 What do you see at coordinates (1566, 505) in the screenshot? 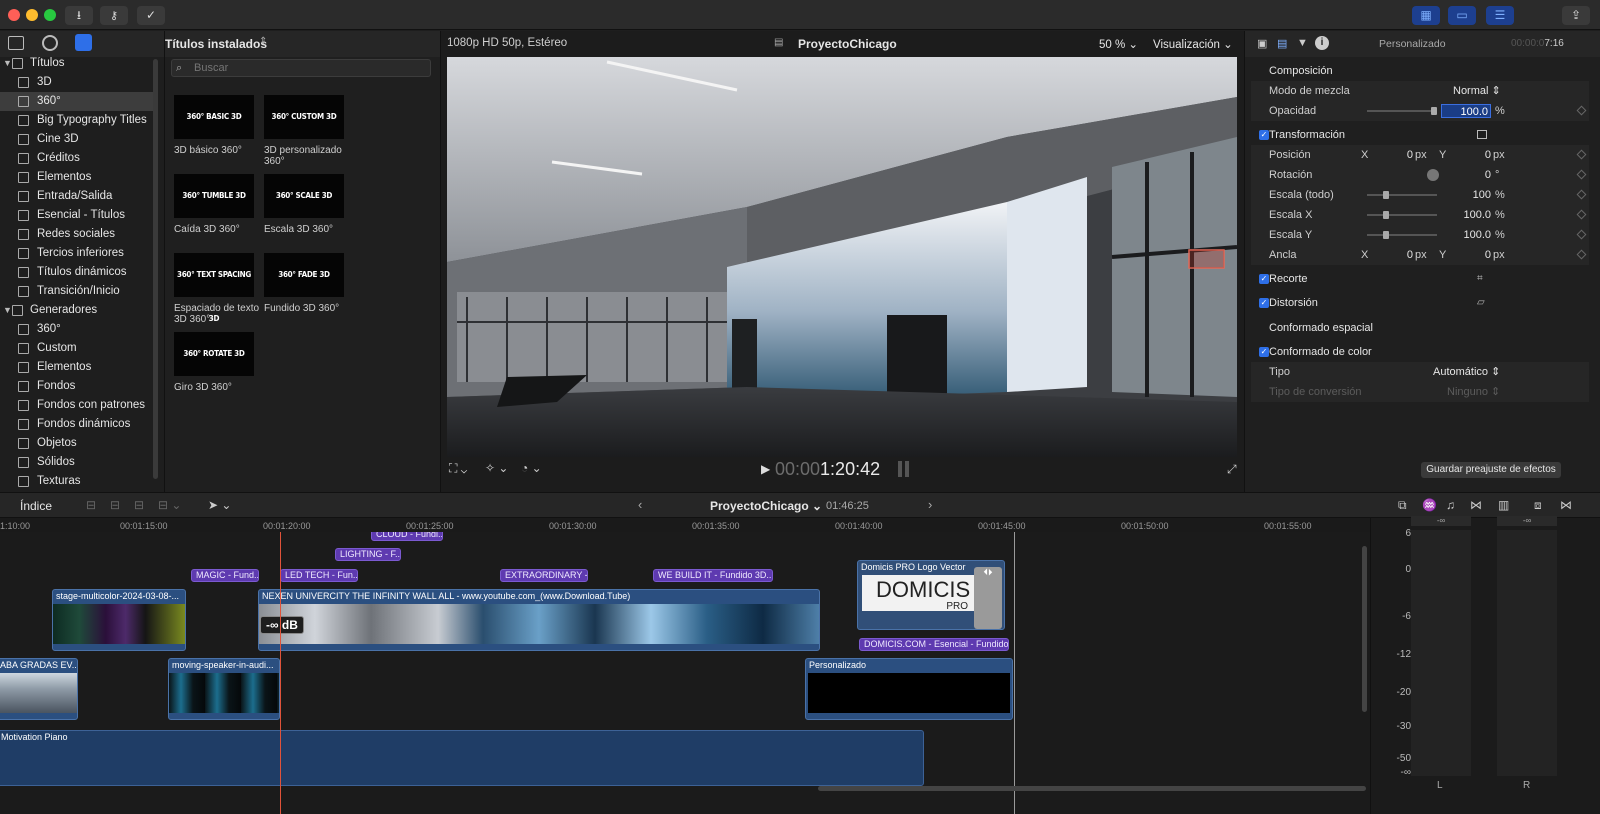
I see `close-timeline-index-button: ⋈` at bounding box center [1566, 505].